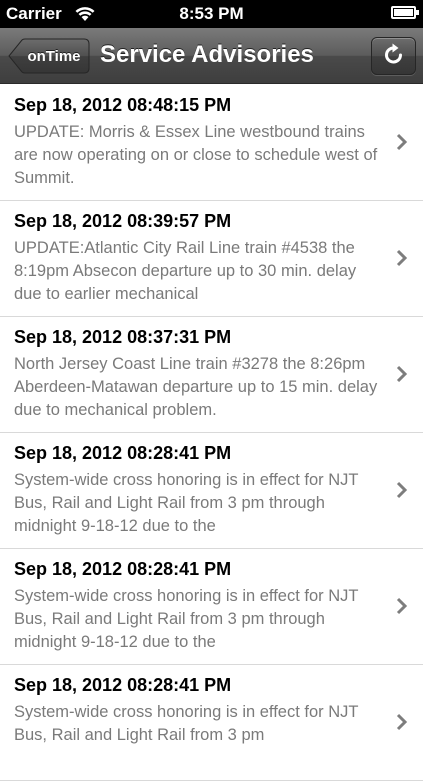 The image size is (423, 781). Describe the element at coordinates (123, 337) in the screenshot. I see `advisory-date: Sep 18, 2012 08:37:31 PM` at that location.